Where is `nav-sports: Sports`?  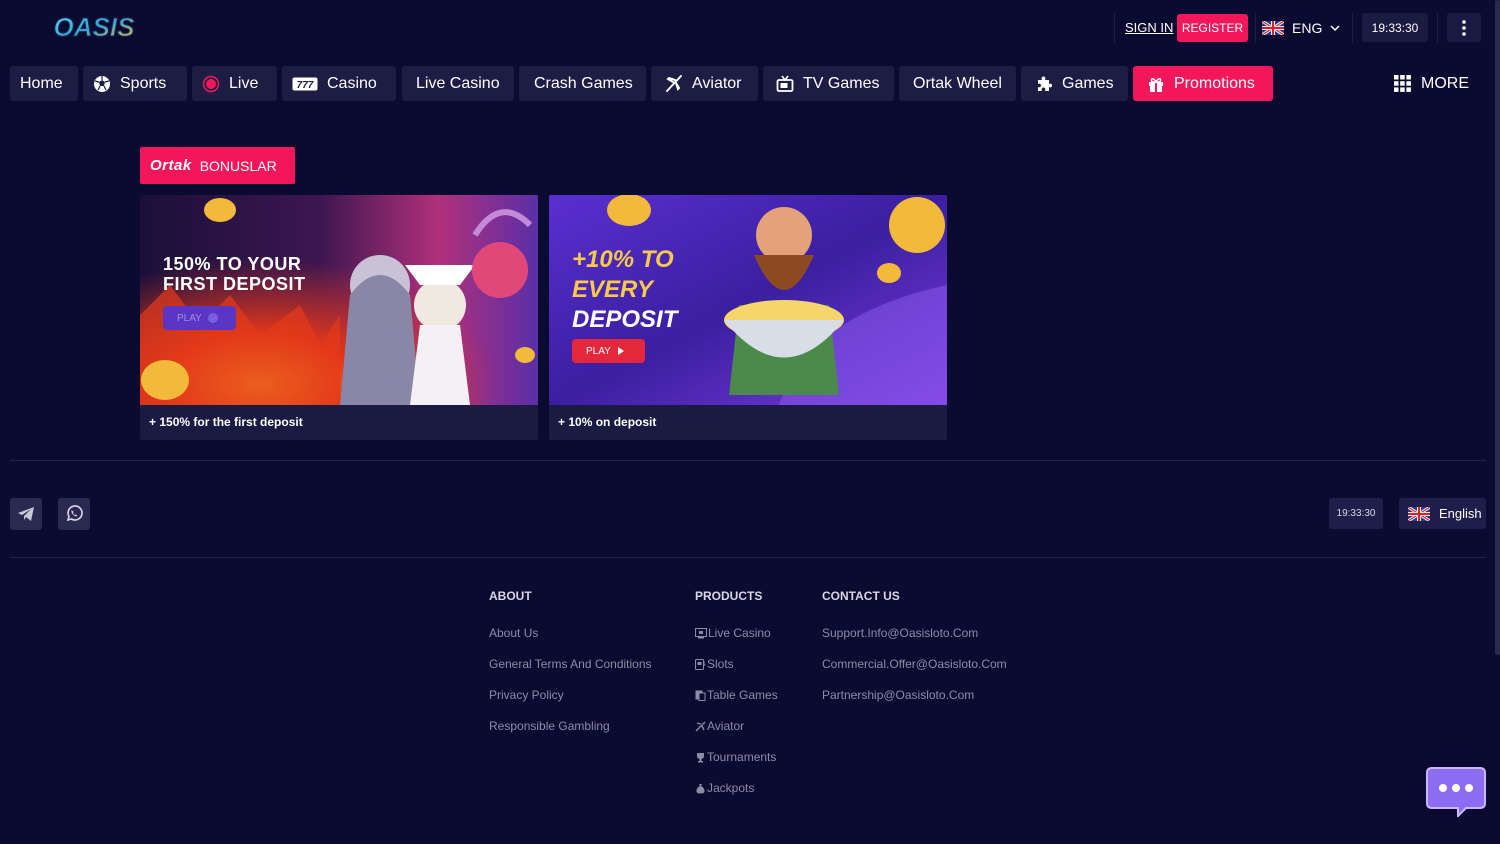 nav-sports: Sports is located at coordinates (135, 83).